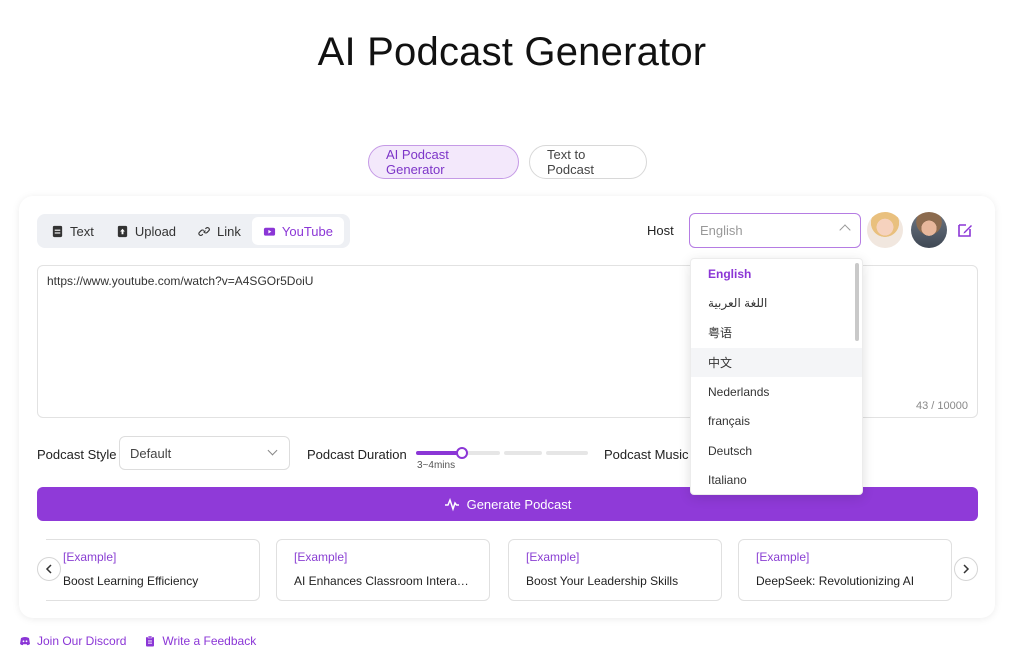  Describe the element at coordinates (965, 230) in the screenshot. I see `edit-icon` at that location.